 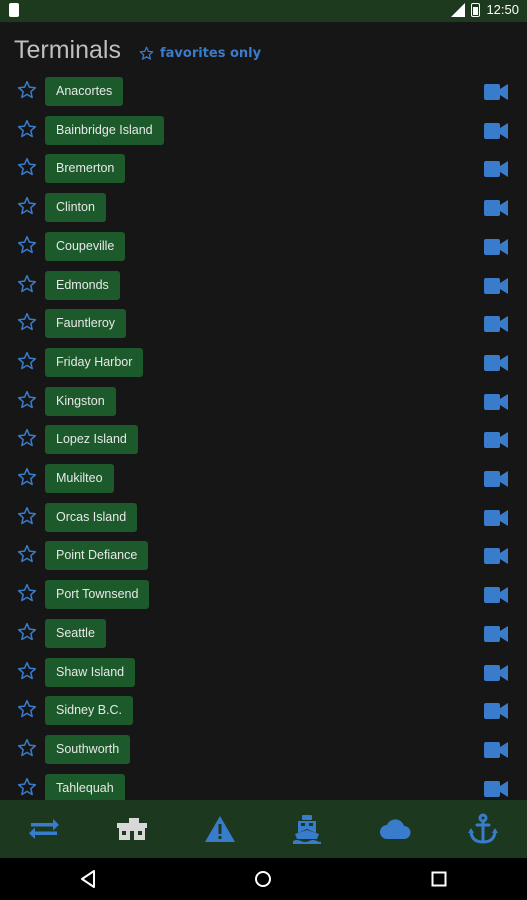 What do you see at coordinates (263, 207) in the screenshot?
I see `terminal-row: Clinton` at bounding box center [263, 207].